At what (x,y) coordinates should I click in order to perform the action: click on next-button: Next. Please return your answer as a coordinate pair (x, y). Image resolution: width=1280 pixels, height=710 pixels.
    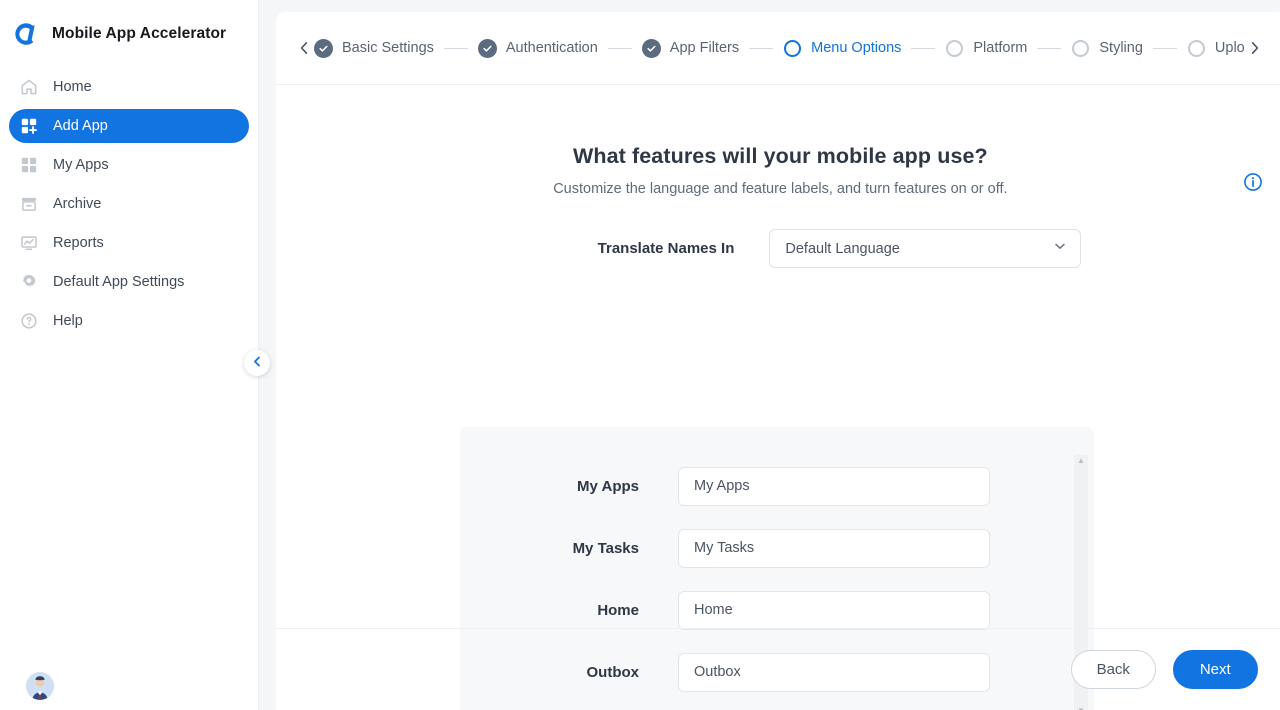
    Looking at the image, I should click on (1215, 669).